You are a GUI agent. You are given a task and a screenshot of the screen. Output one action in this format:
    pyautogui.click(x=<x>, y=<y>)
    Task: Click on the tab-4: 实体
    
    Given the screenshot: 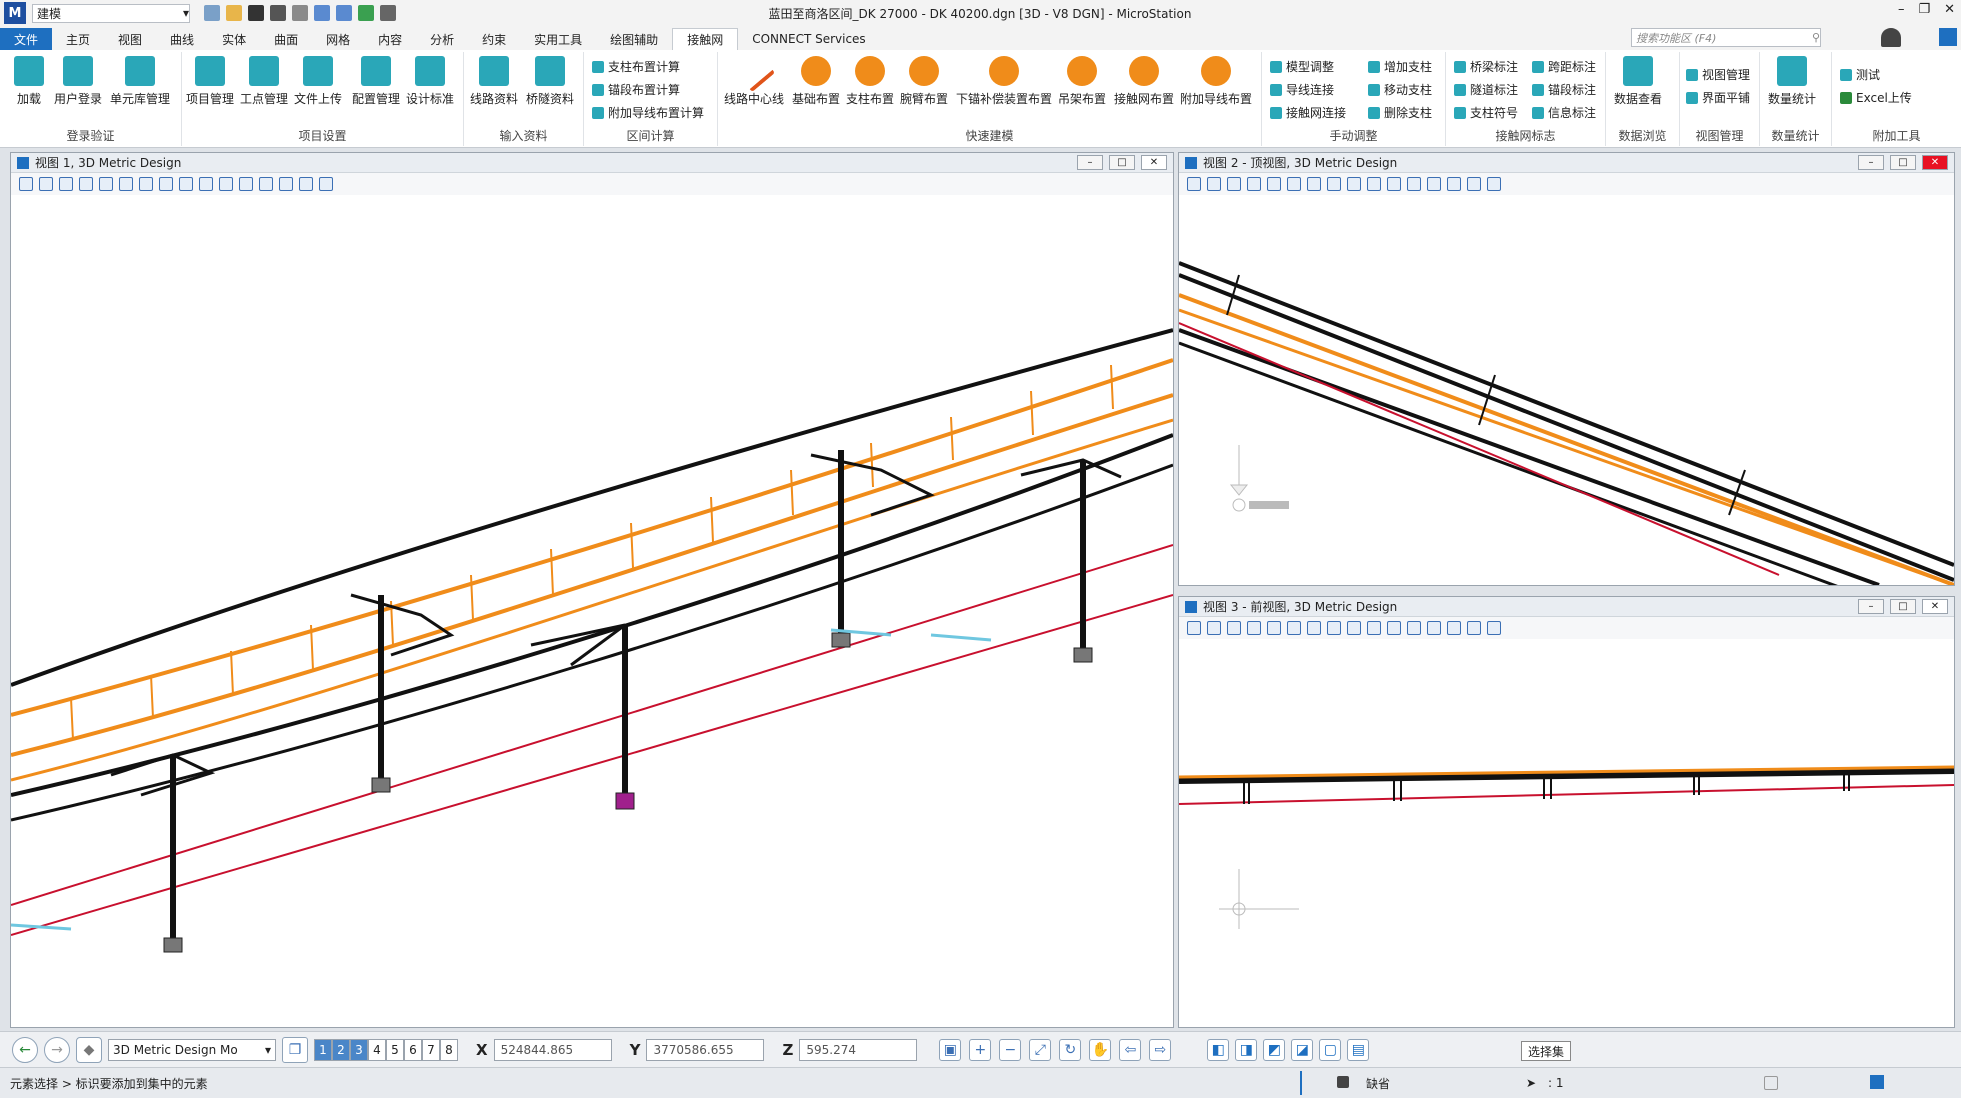 What is the action you would take?
    pyautogui.click(x=234, y=39)
    